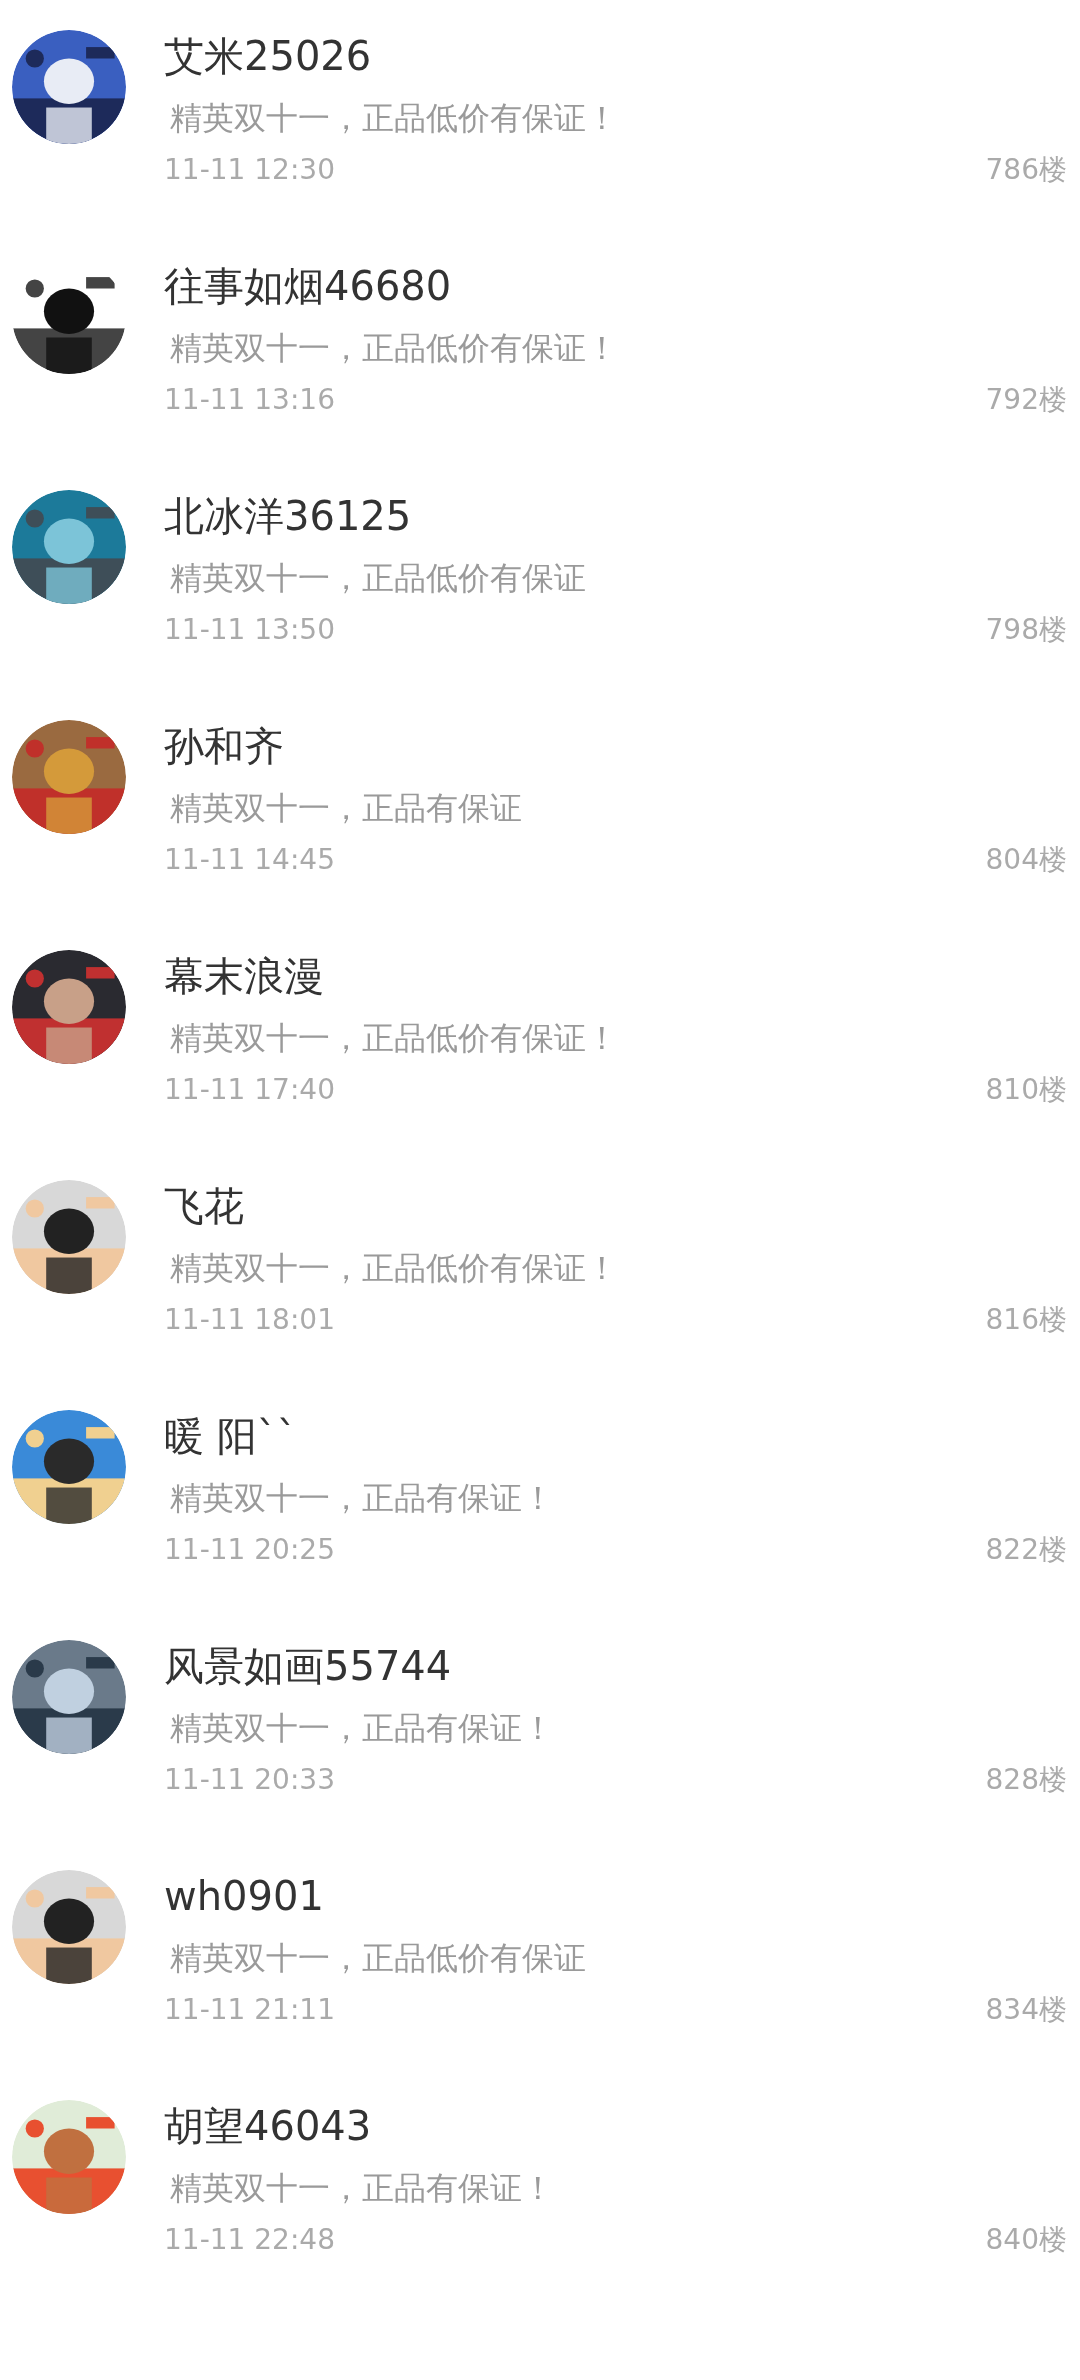  What do you see at coordinates (249, 1550) in the screenshot?
I see `comment-time: 11-11 20:25` at bounding box center [249, 1550].